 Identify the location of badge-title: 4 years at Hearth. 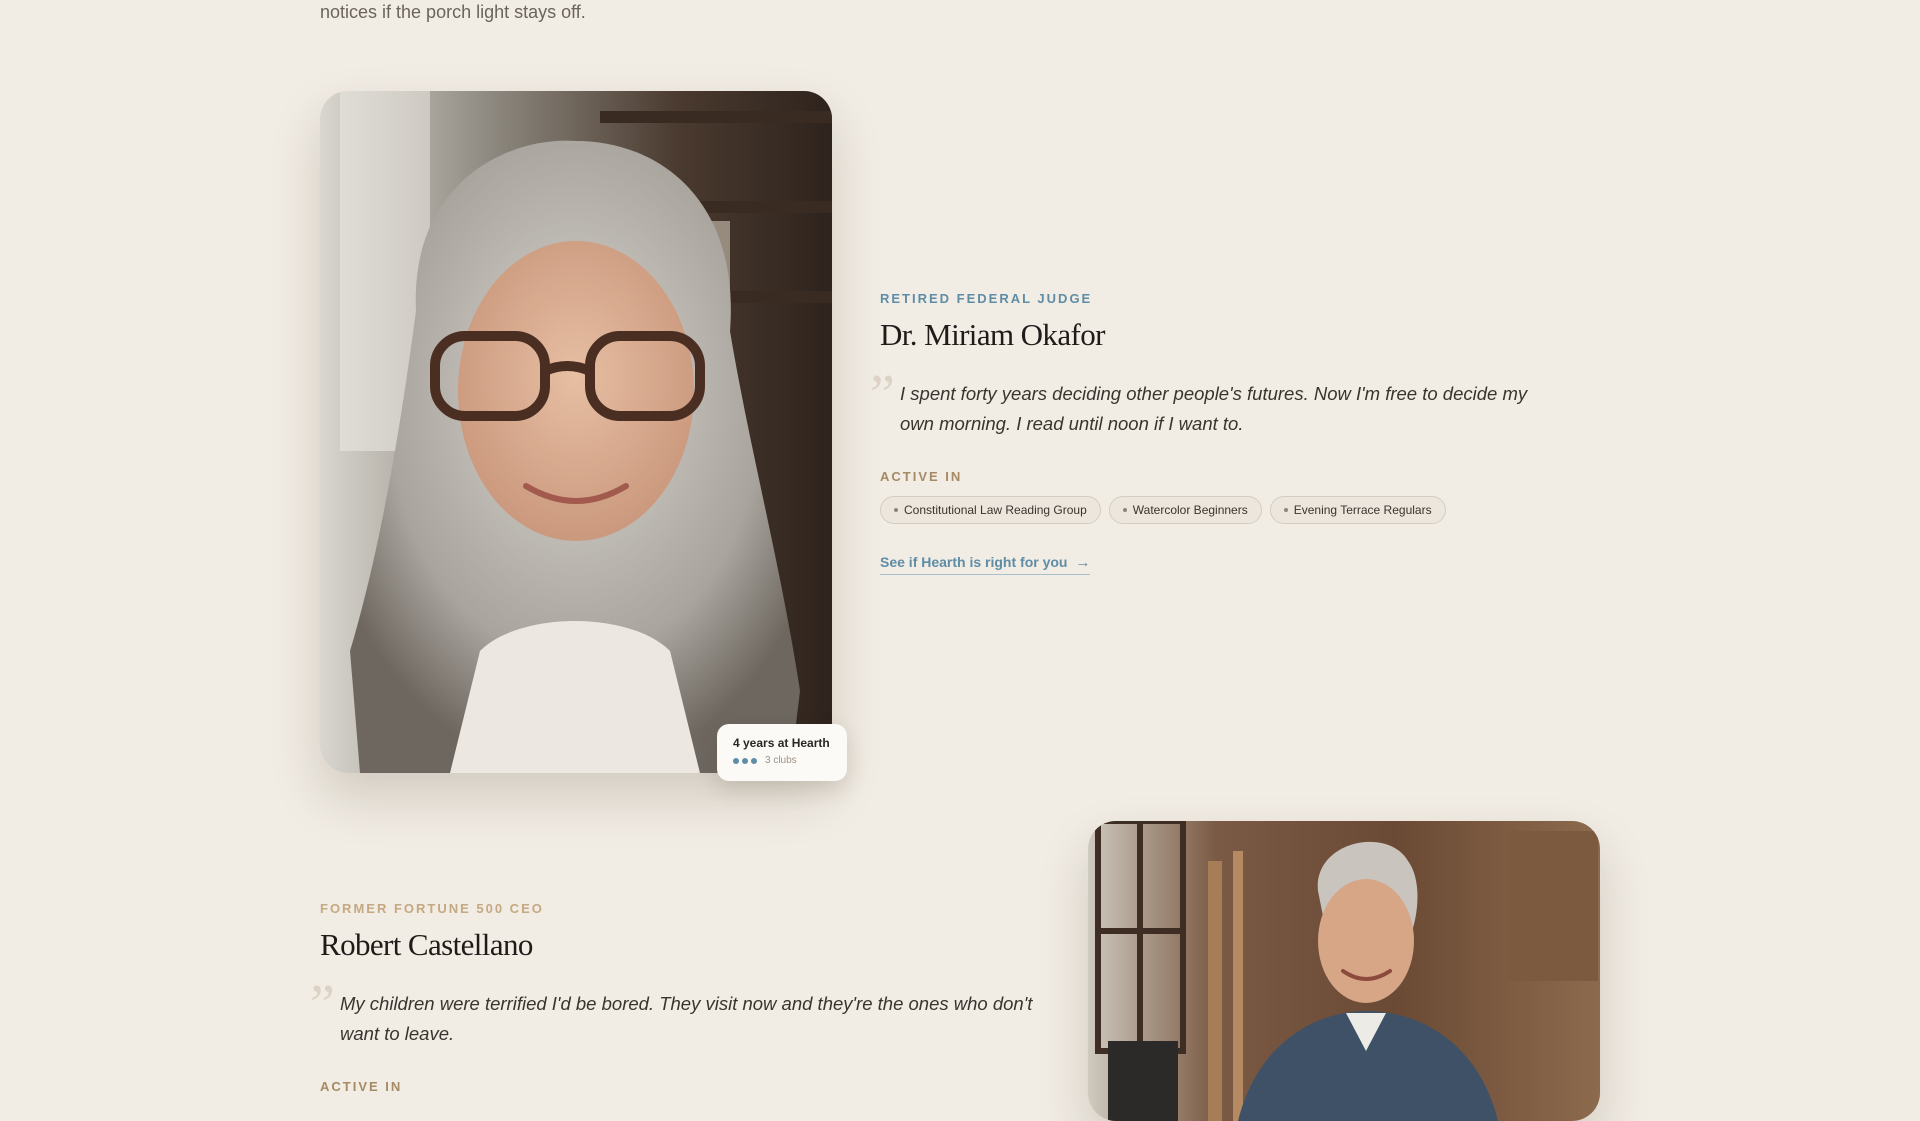
(781, 743).